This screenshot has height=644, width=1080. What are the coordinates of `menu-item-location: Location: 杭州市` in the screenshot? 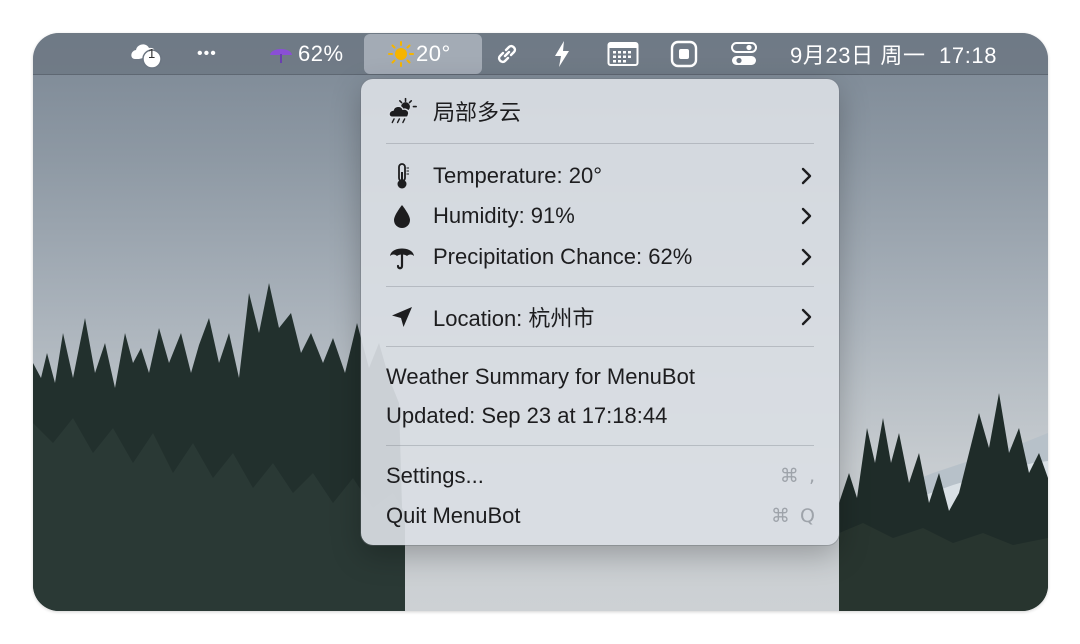 It's located at (600, 317).